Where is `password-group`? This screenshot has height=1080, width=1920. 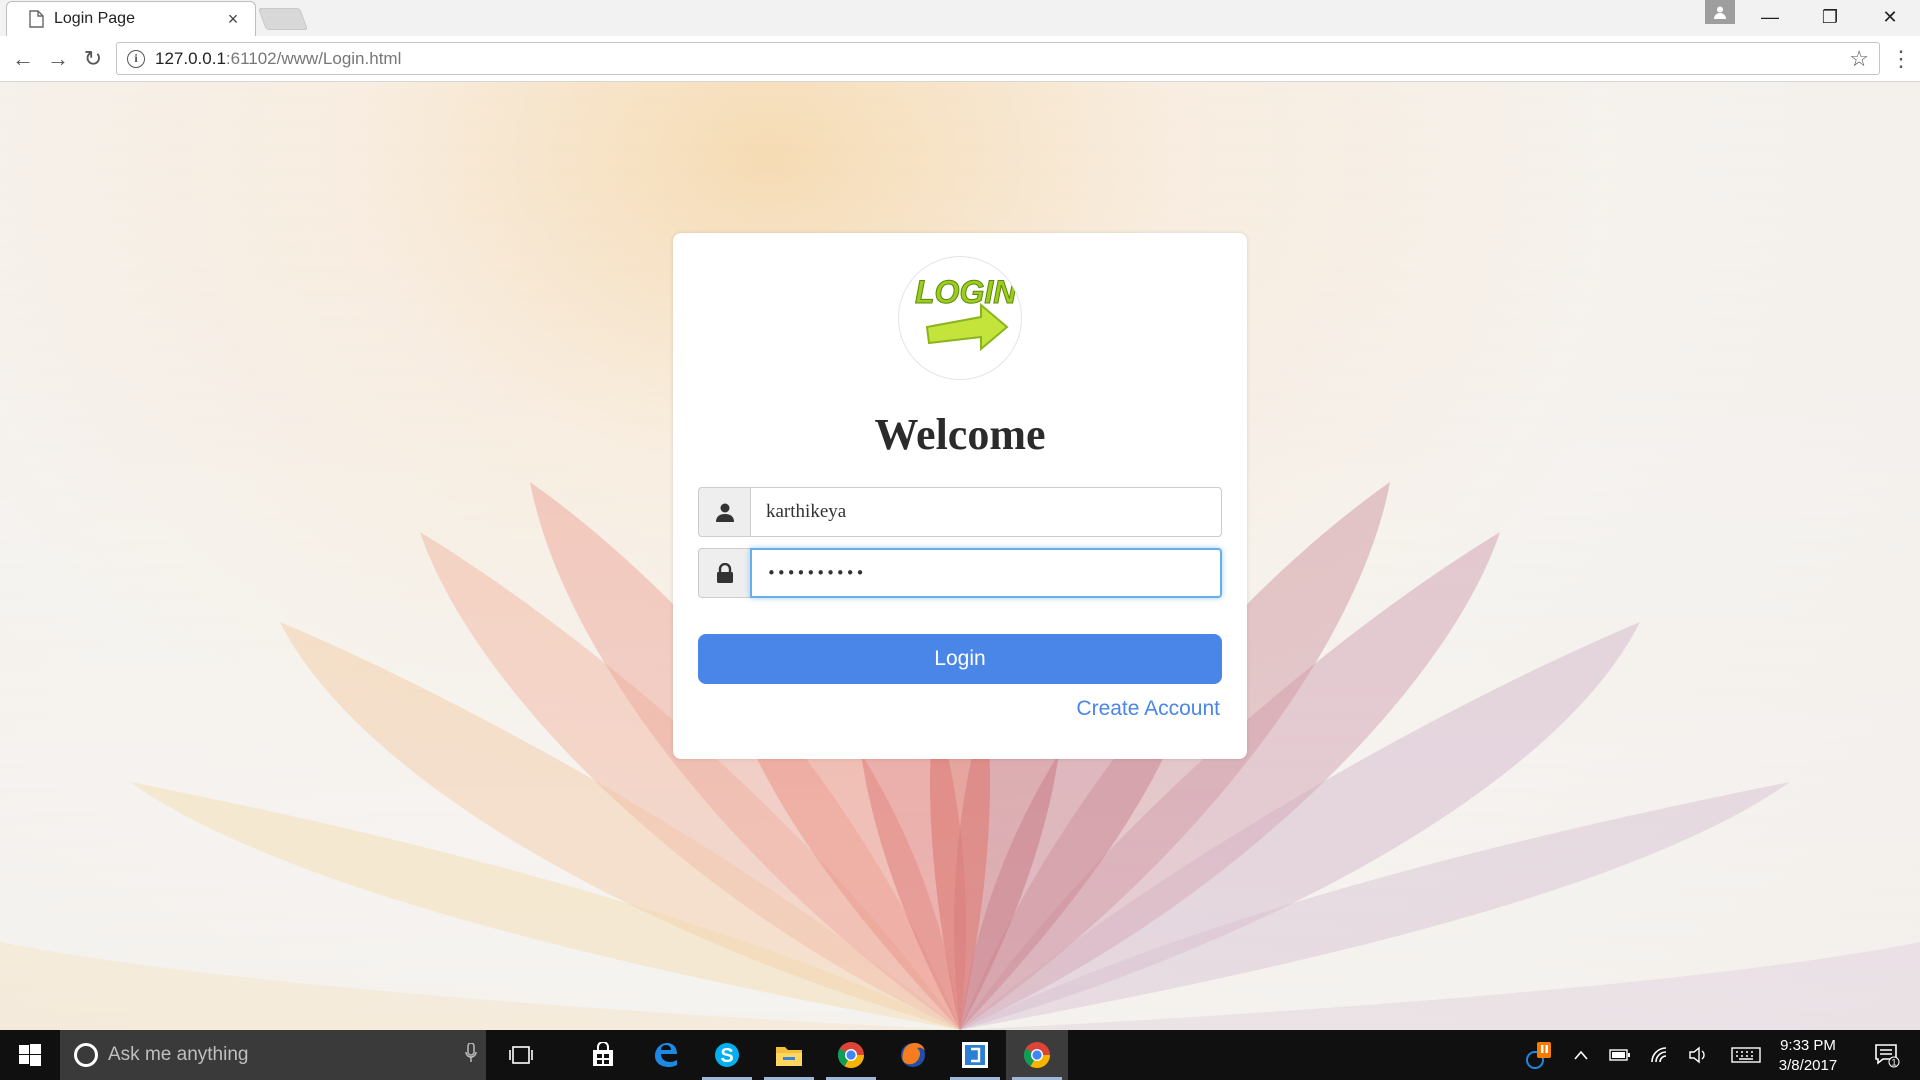 password-group is located at coordinates (960, 573).